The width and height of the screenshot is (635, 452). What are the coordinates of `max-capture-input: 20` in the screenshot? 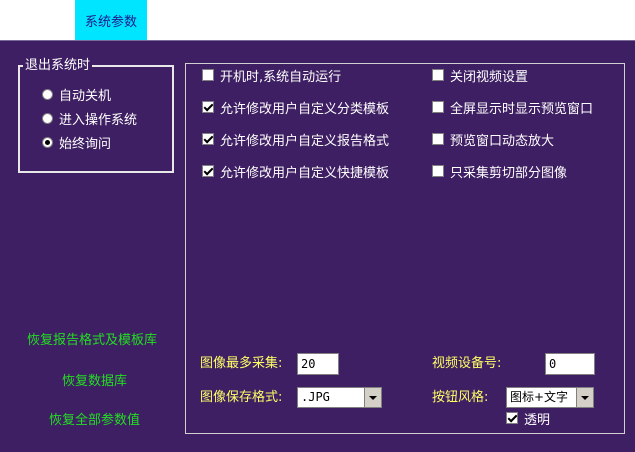 It's located at (318, 364).